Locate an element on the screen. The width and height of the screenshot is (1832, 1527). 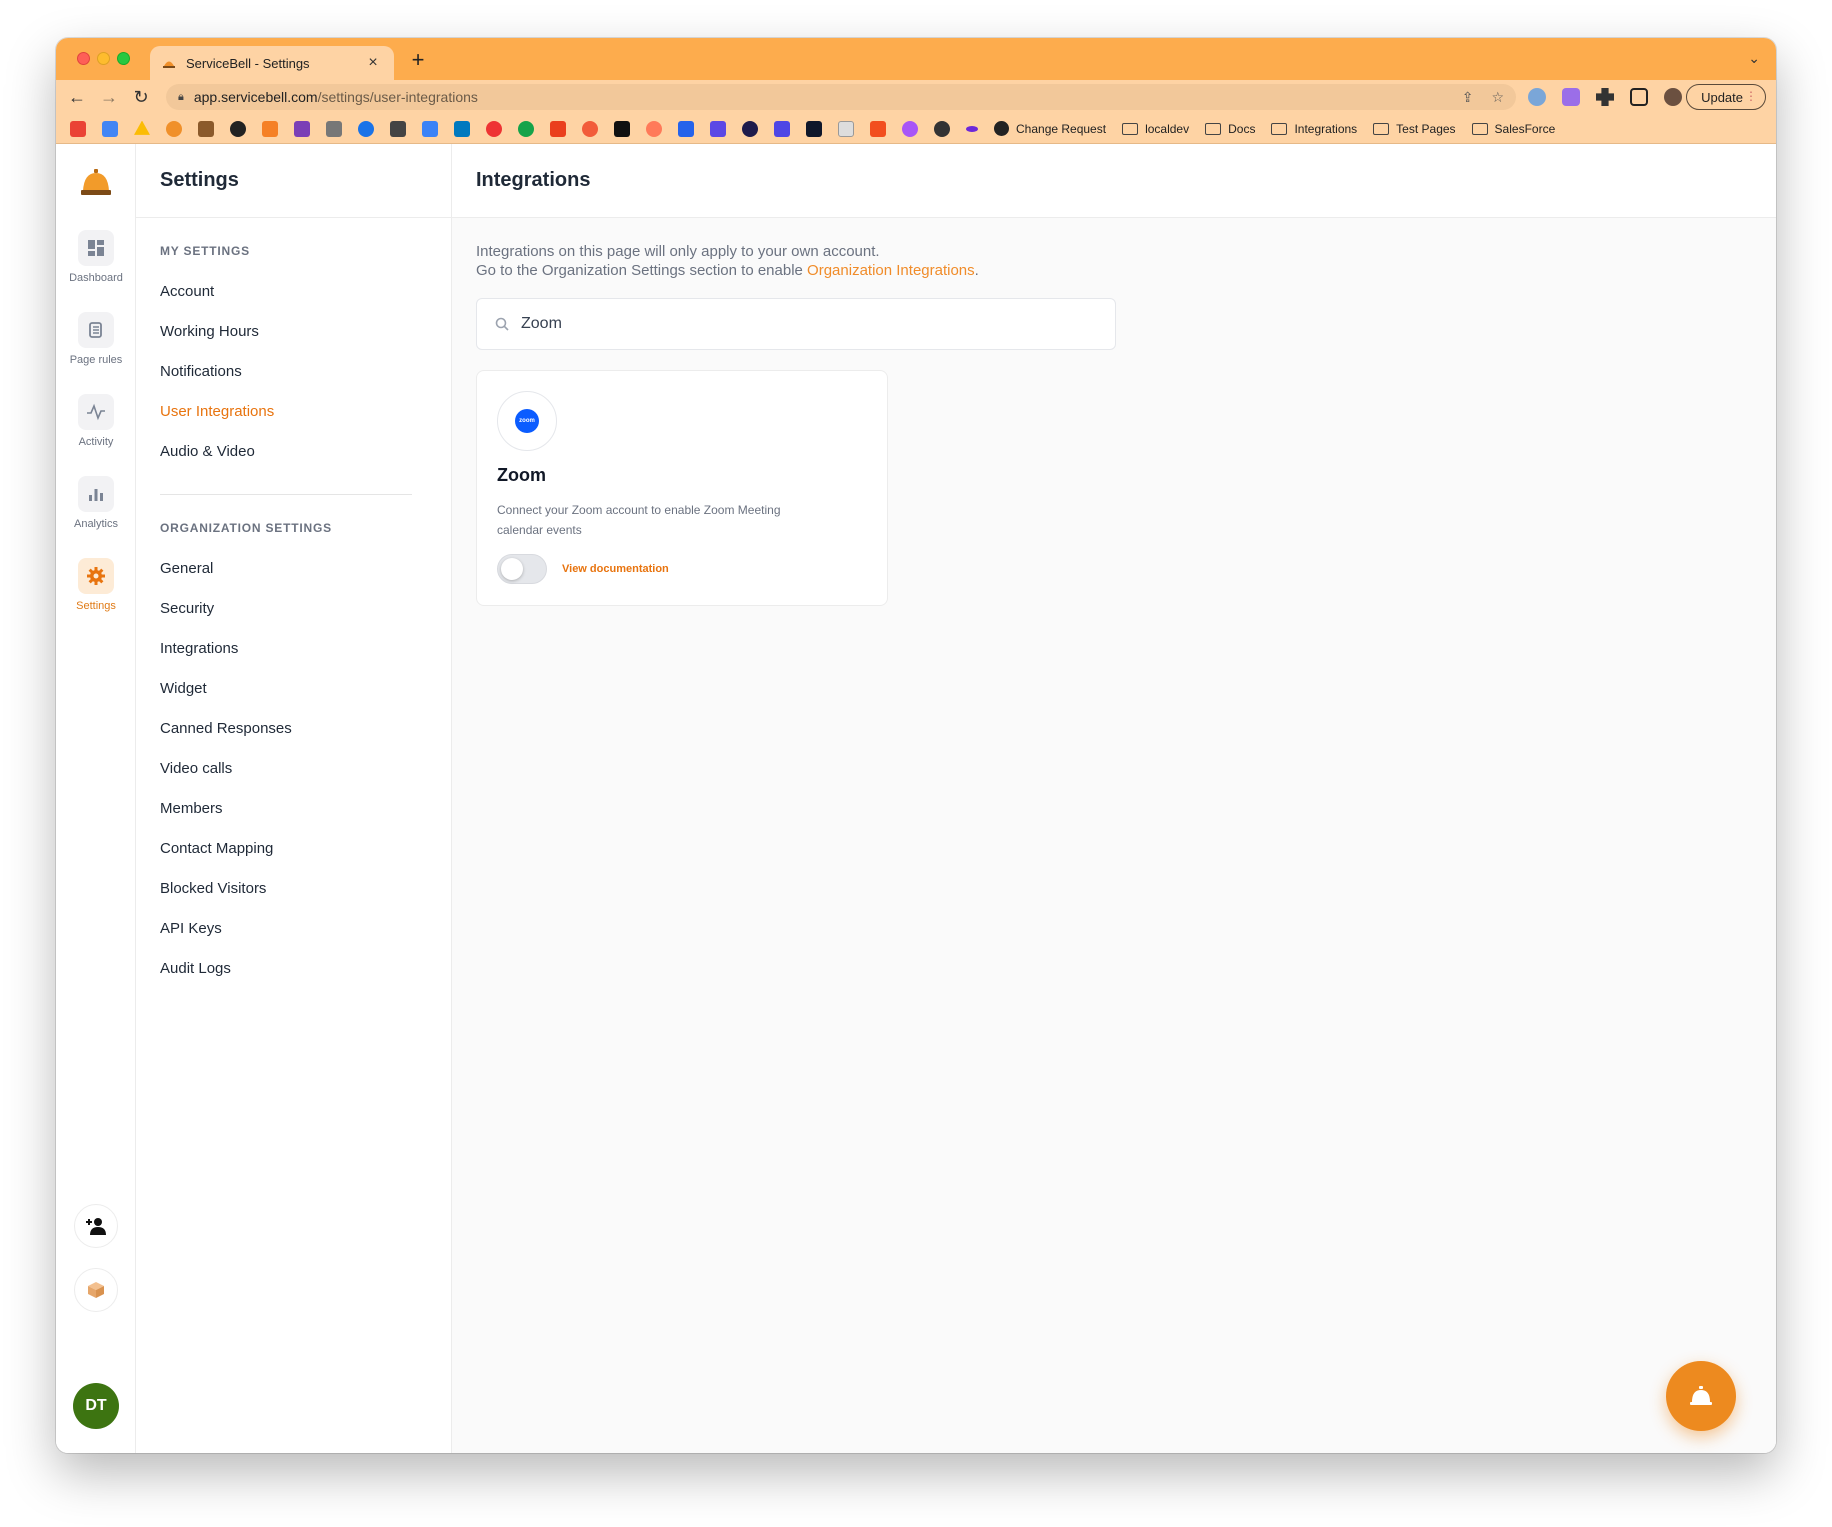
tab-close-icon: × is located at coordinates (373, 63).